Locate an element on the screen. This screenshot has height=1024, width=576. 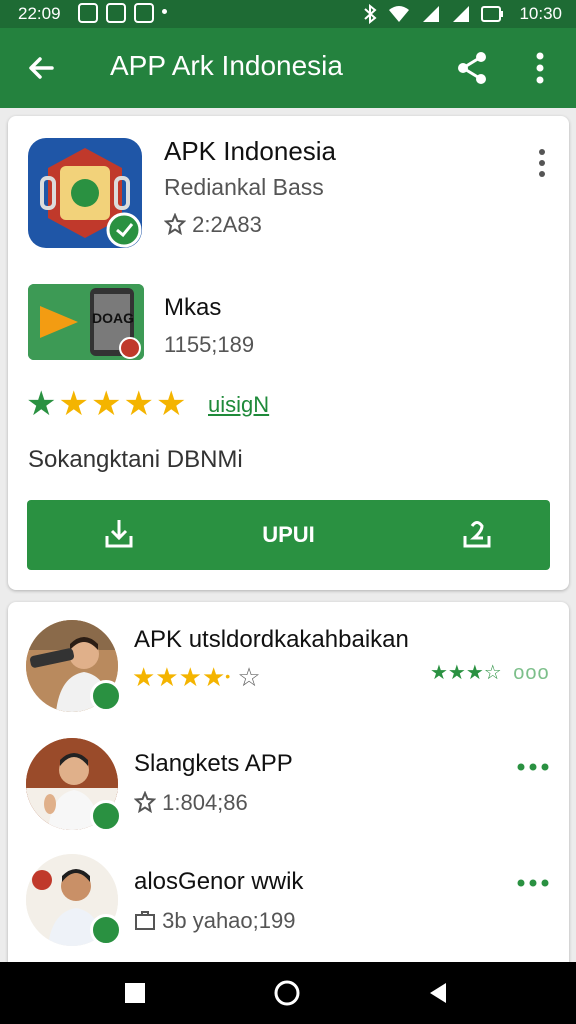
app-bar: APP Ark Indonesia is located at coordinates (288, 68).